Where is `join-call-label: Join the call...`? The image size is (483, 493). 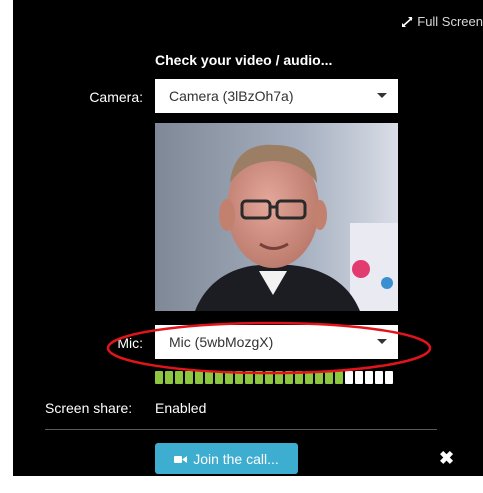 join-call-label: Join the call... is located at coordinates (236, 458).